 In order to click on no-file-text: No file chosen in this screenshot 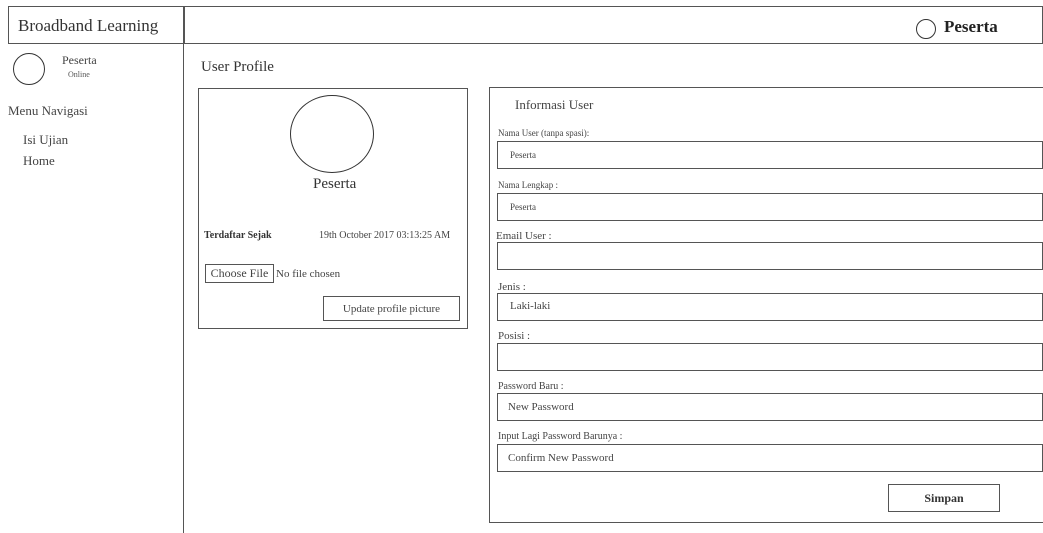, I will do `click(308, 274)`.